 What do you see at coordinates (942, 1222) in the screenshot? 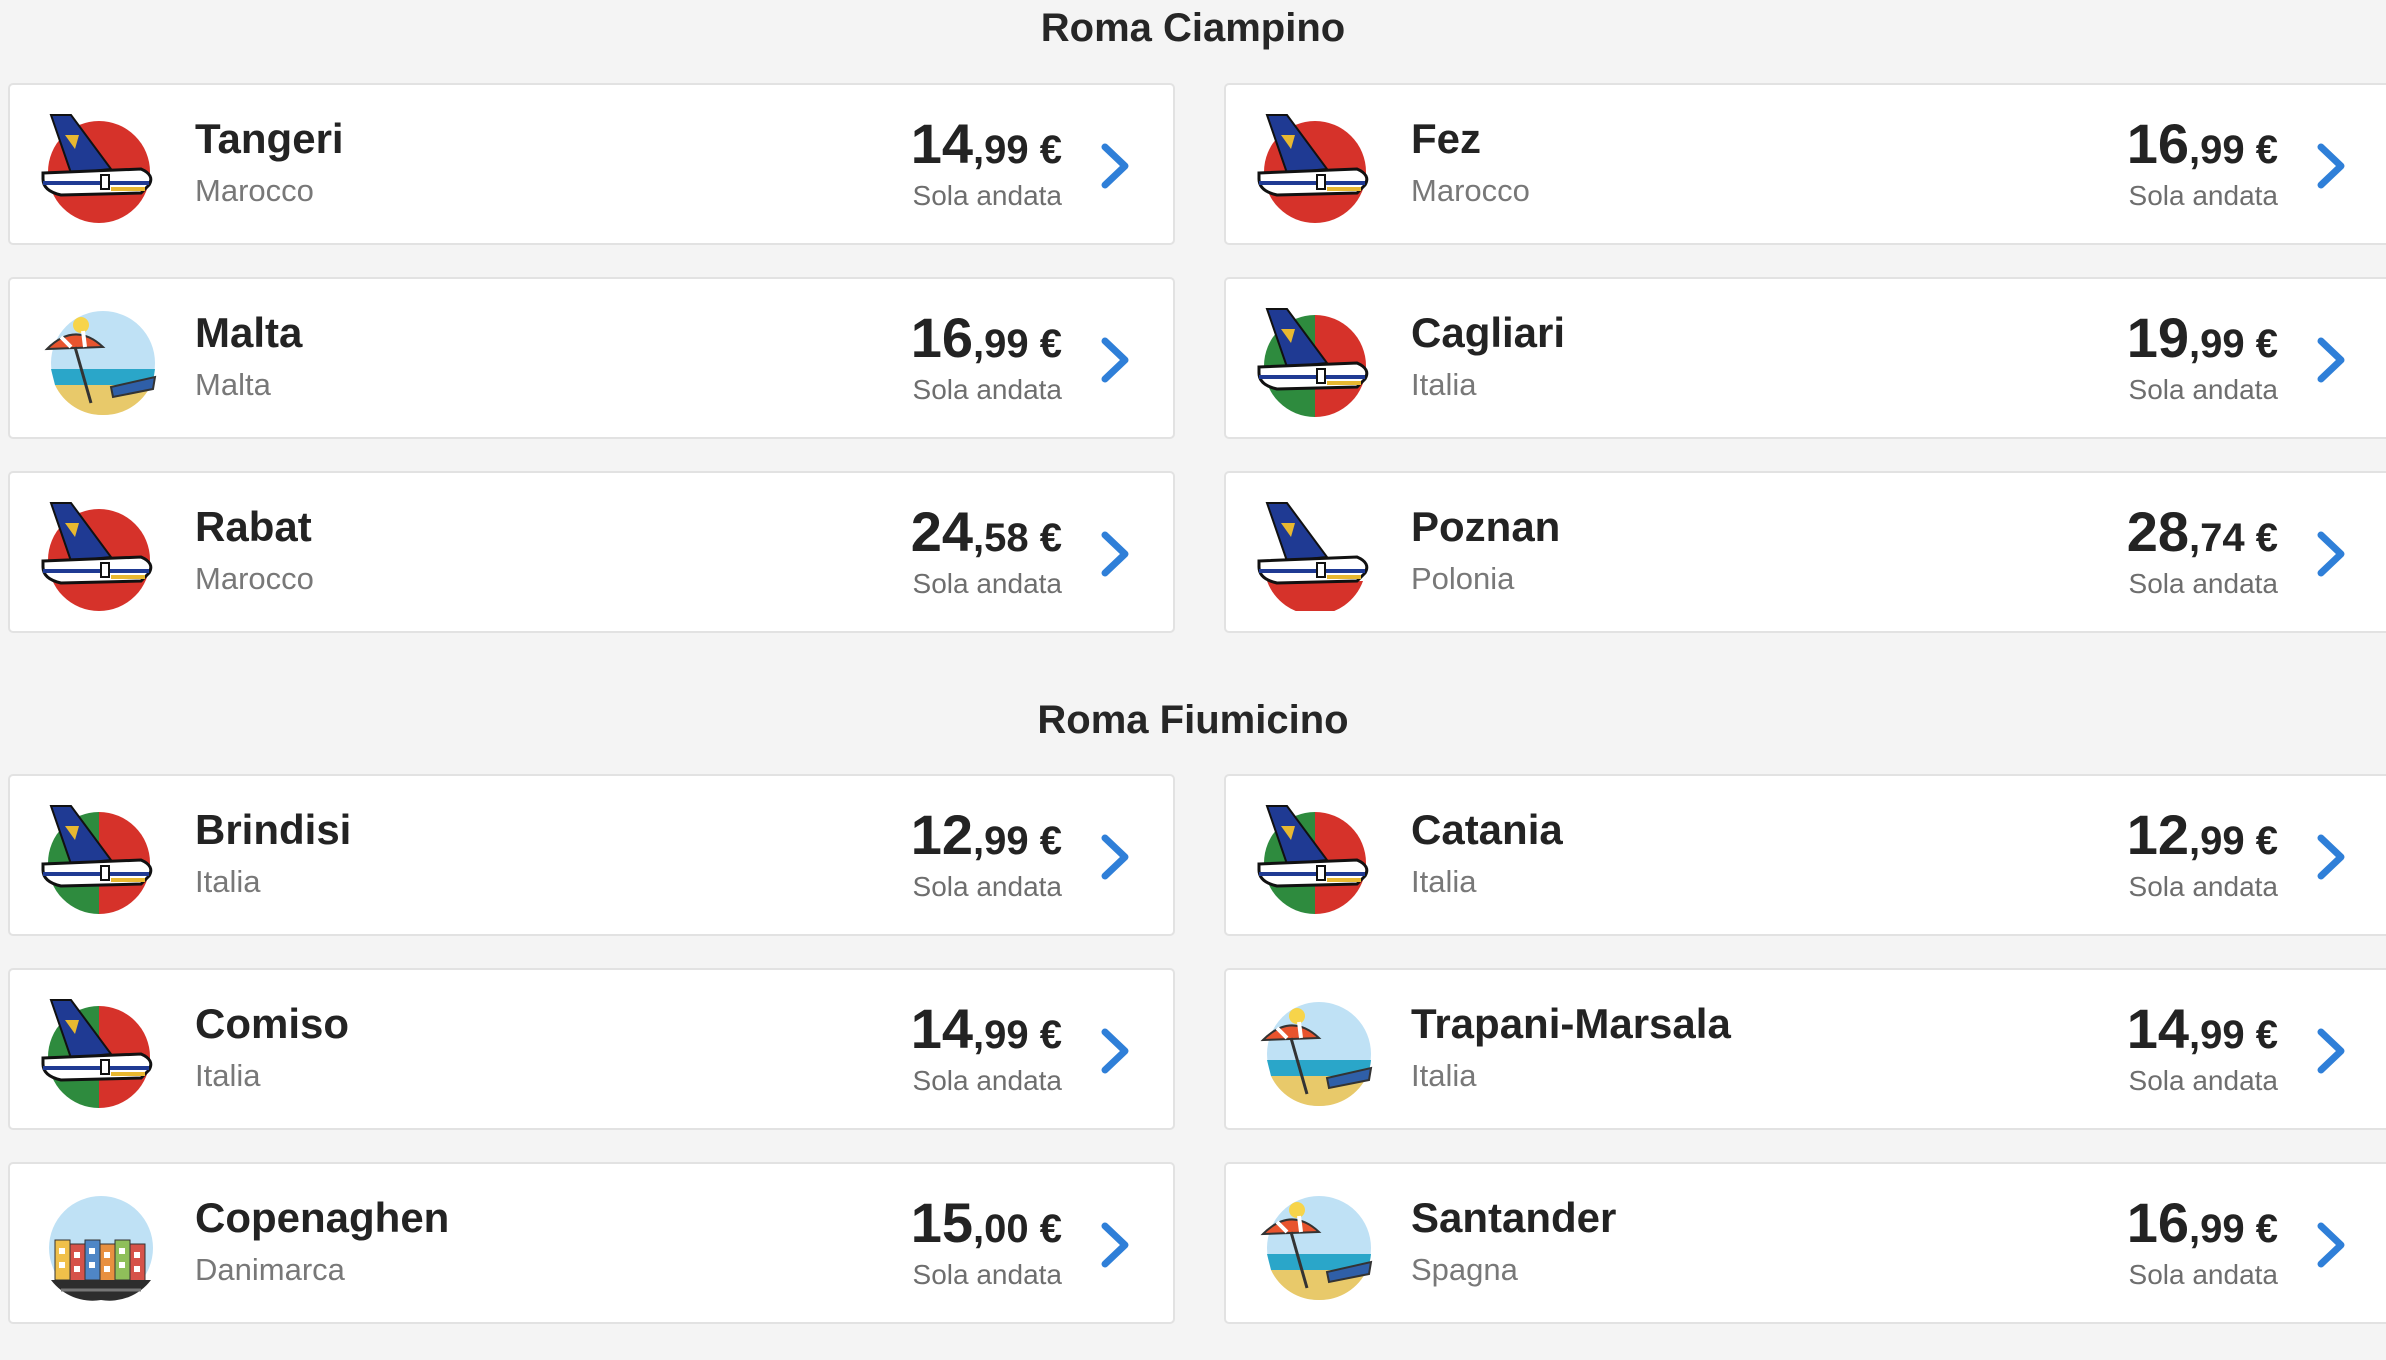
I see `price-integer: 15` at bounding box center [942, 1222].